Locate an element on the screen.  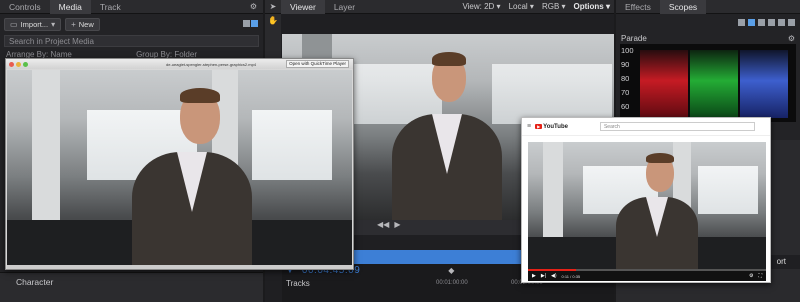
blue-channel-trace is located at coordinates (764, 84).